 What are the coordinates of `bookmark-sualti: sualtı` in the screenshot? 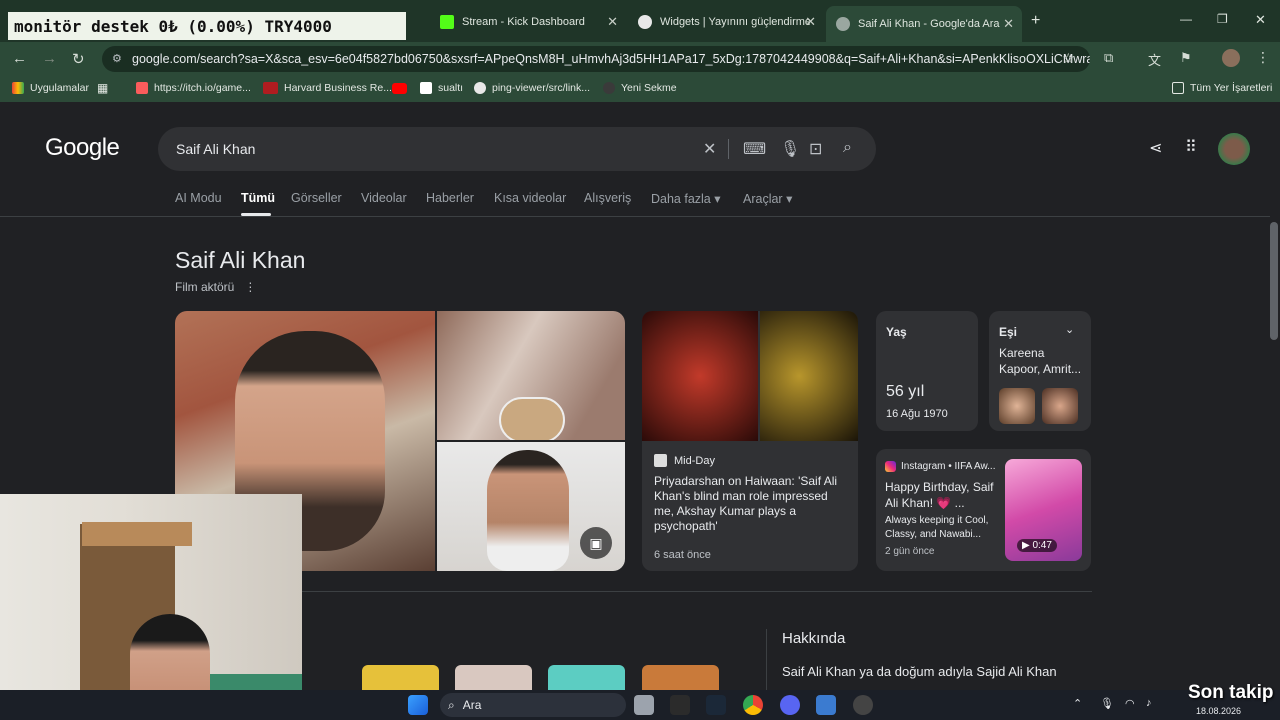 It's located at (441, 88).